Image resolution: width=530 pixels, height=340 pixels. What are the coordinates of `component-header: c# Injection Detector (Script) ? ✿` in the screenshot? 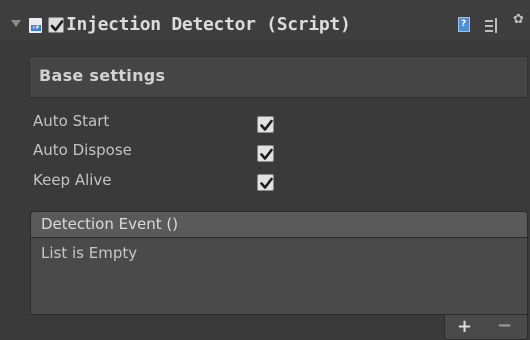 It's located at (265, 20).